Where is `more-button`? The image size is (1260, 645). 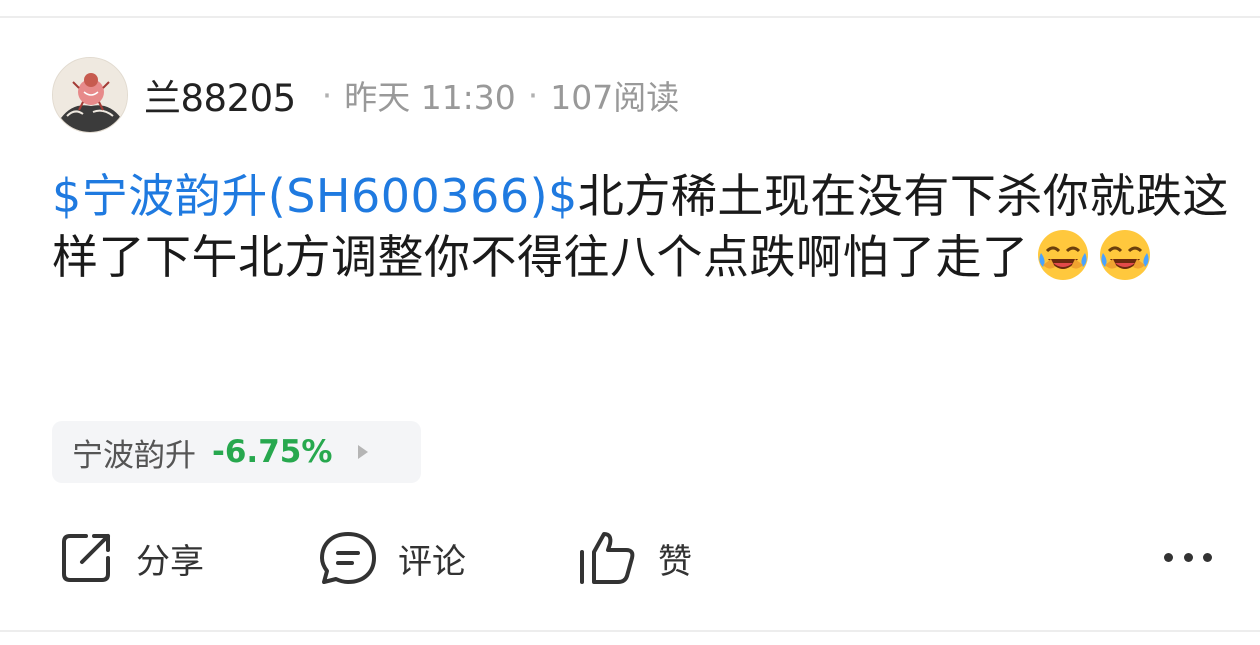
more-button is located at coordinates (1188, 557).